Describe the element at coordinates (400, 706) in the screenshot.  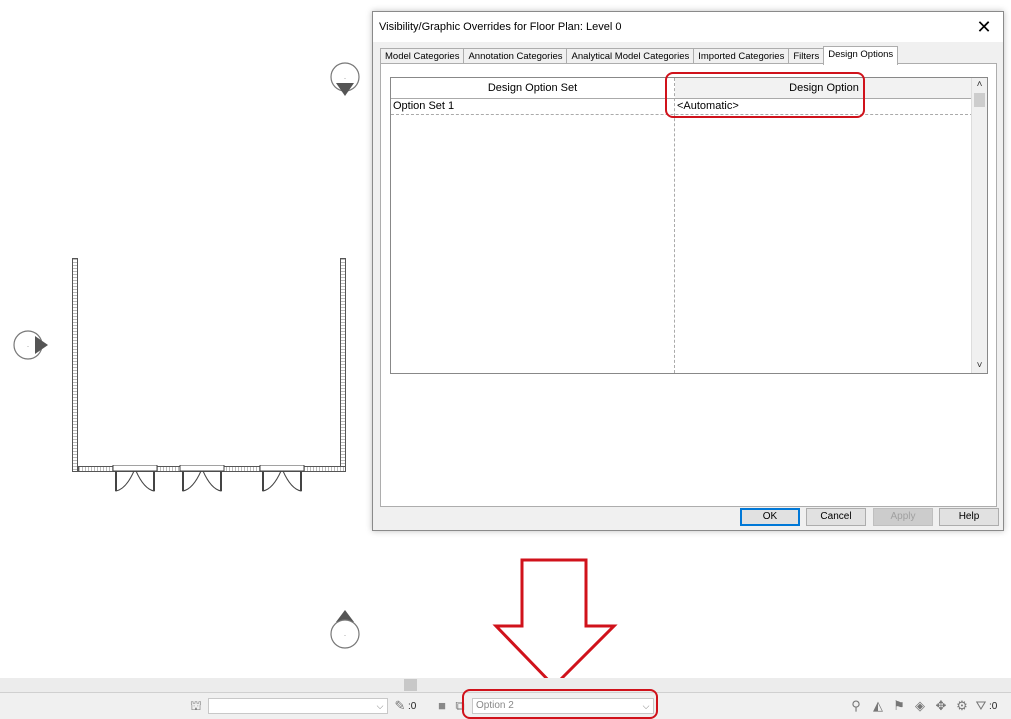
I see `editable-only-icon: ✎` at that location.